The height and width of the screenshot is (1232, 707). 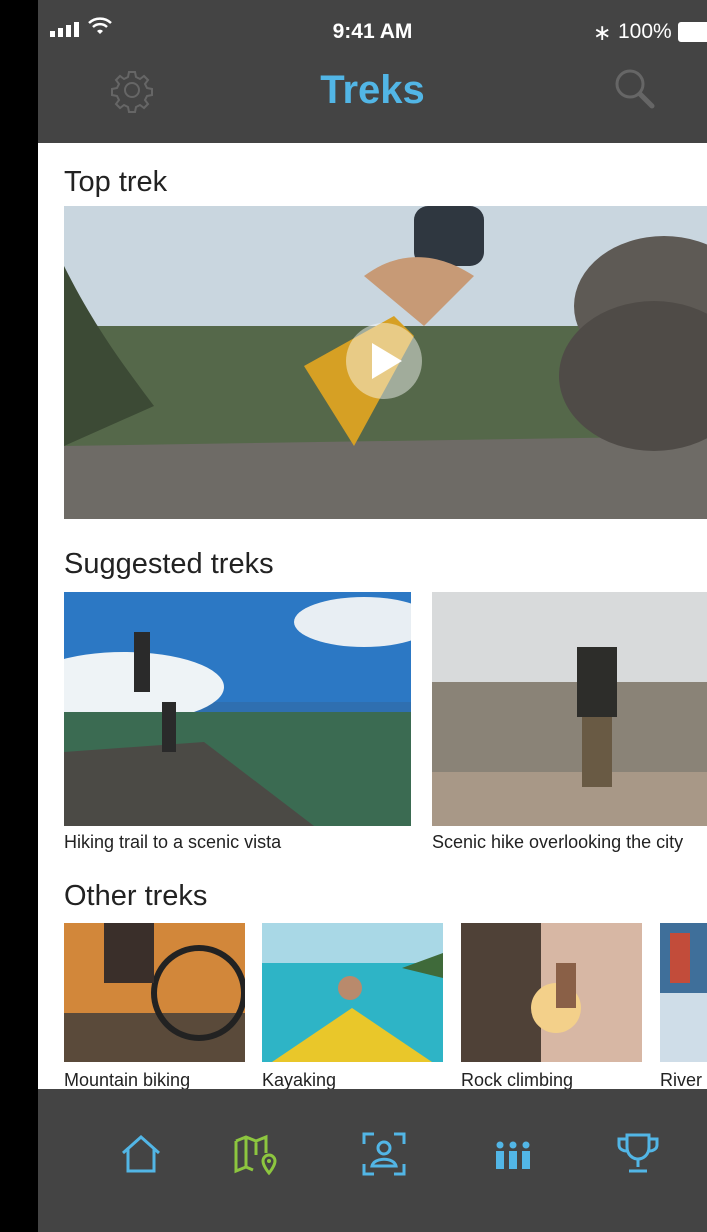 What do you see at coordinates (558, 842) in the screenshot?
I see `suggested-caption-2: Scenic hike overlooking the city` at bounding box center [558, 842].